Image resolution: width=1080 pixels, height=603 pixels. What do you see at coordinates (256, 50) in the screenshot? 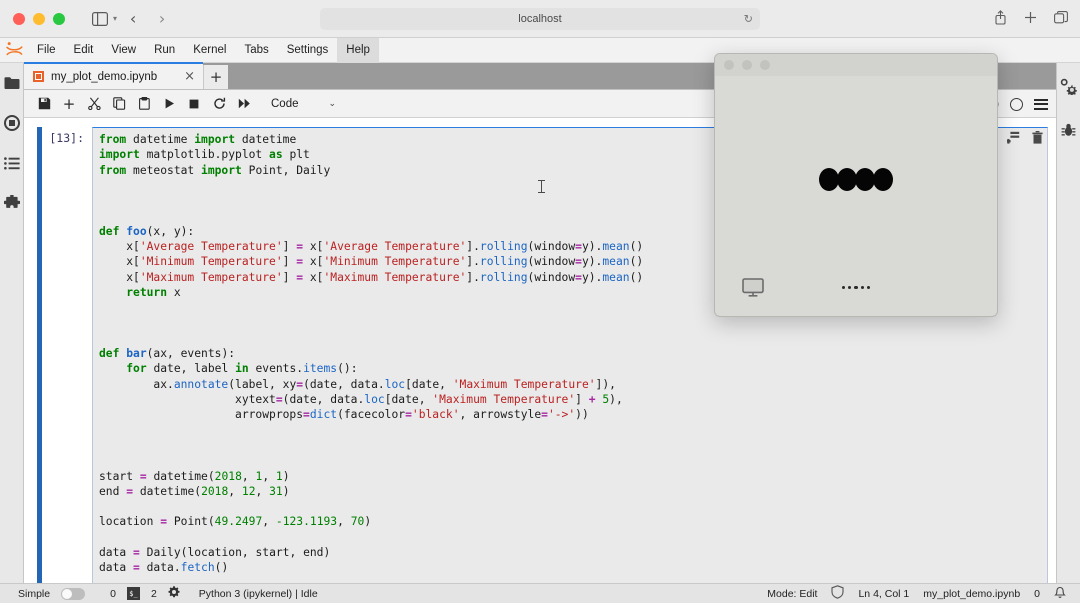
I see `menu-tabs: Tabs` at bounding box center [256, 50].